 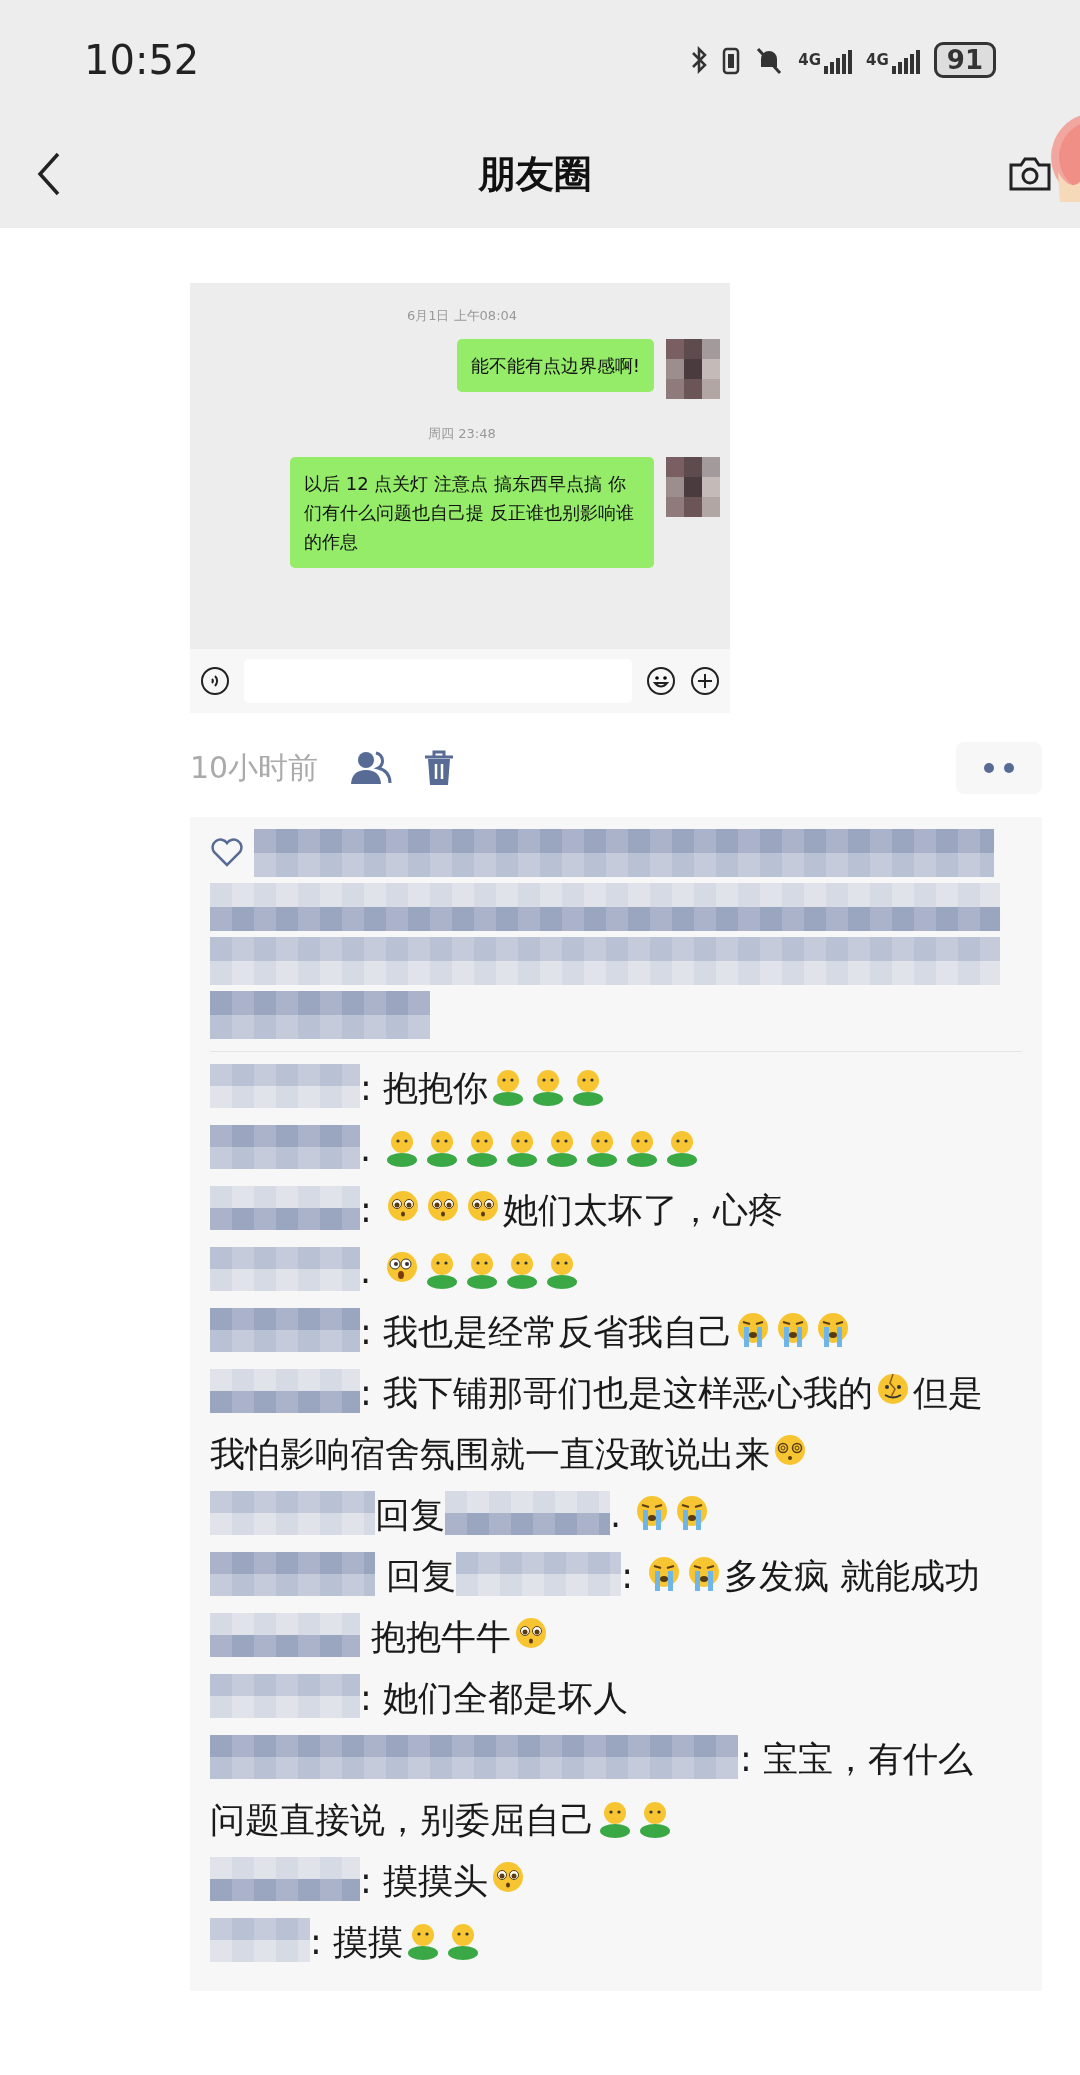 I want to click on comment-text: 我怕影响宿舍氛围就一直没敢说出来, so click(x=490, y=1454).